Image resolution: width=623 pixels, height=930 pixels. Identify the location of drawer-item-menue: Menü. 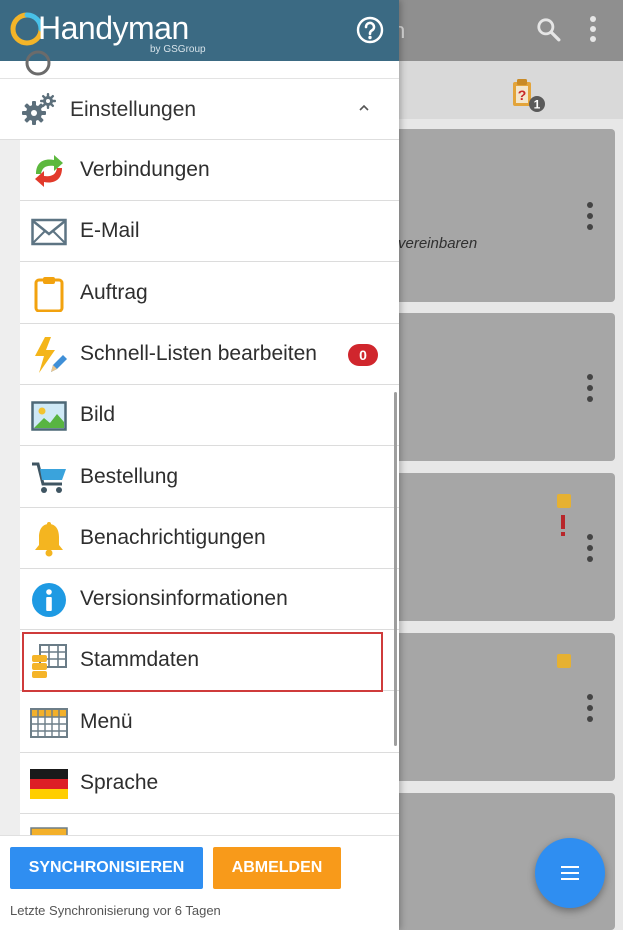
(209, 722).